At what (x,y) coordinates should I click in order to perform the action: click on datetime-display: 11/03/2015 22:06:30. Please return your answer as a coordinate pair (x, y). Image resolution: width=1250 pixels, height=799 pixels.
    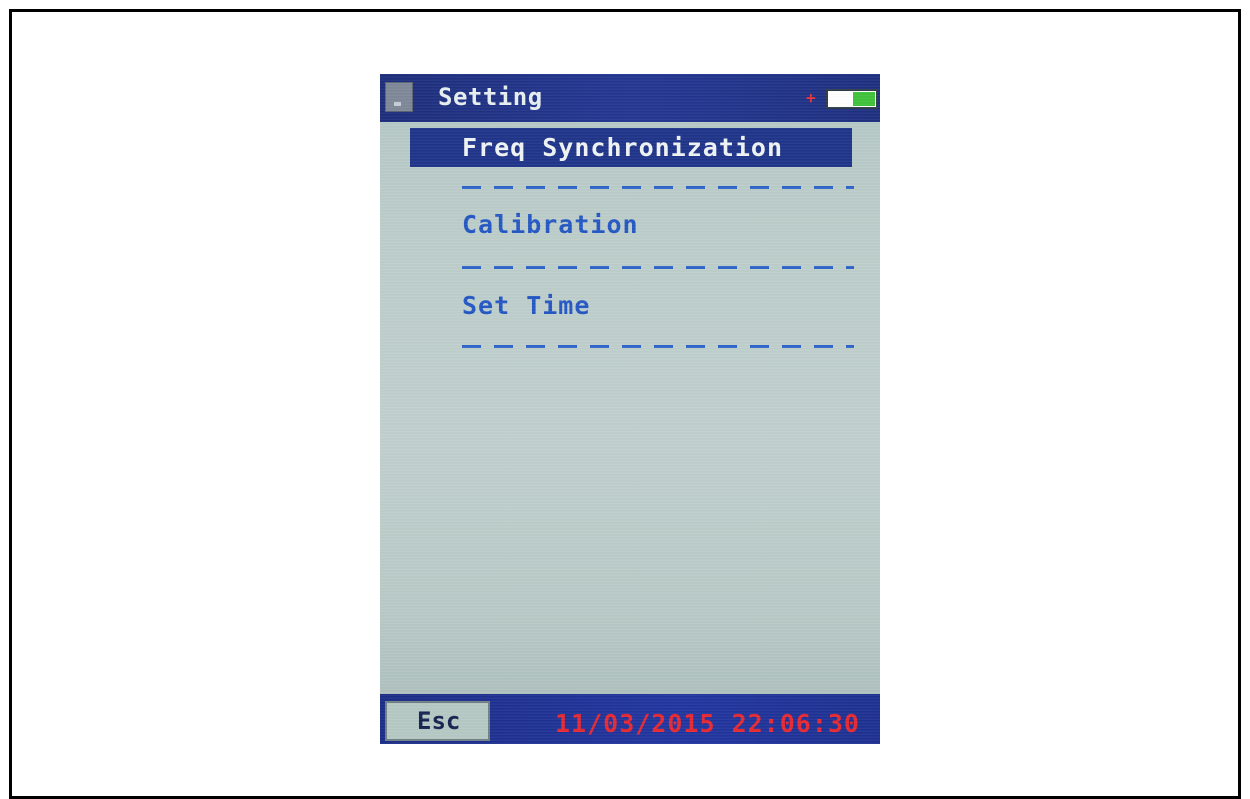
    Looking at the image, I should click on (707, 723).